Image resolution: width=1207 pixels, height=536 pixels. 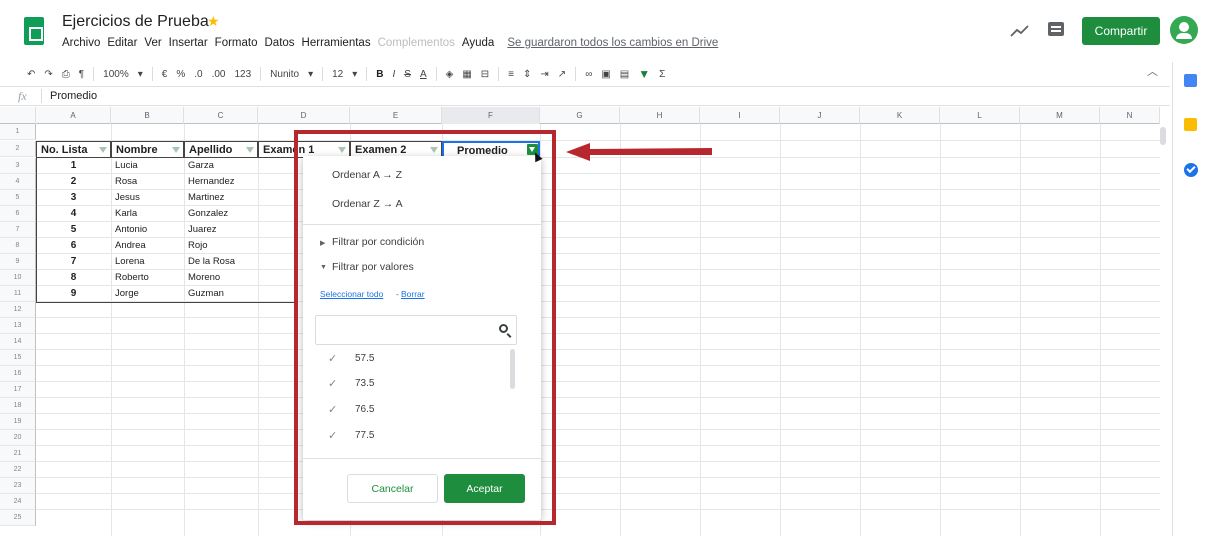 What do you see at coordinates (73, 198) in the screenshot?
I see `table-cell: 3` at bounding box center [73, 198].